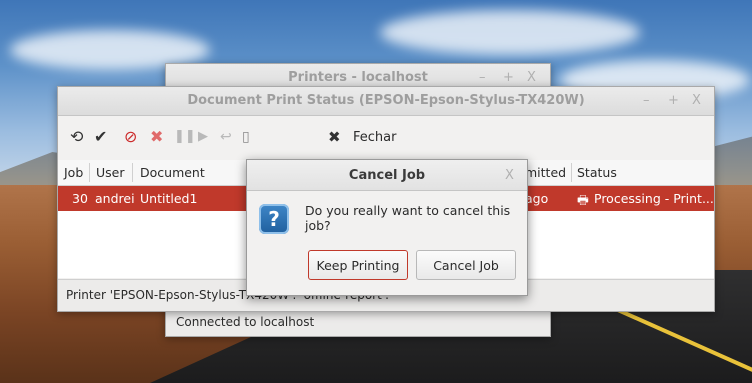  What do you see at coordinates (100, 137) in the screenshot?
I see `check-icon: ✔` at bounding box center [100, 137].